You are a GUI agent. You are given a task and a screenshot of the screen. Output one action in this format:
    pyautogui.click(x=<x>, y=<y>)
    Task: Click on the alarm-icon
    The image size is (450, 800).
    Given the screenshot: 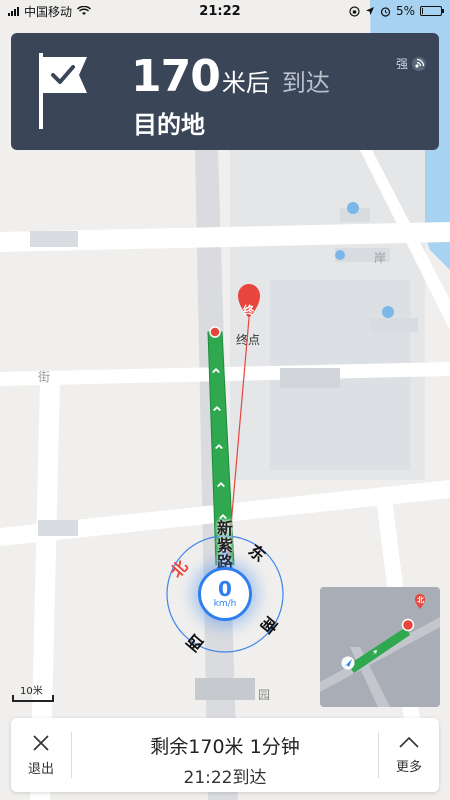 What is the action you would take?
    pyautogui.click(x=385, y=11)
    